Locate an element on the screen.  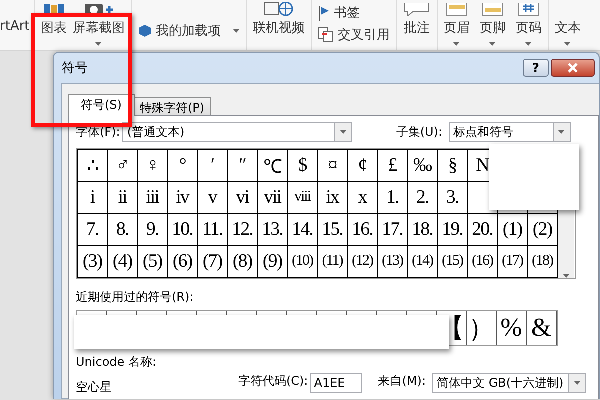
from-dropdown: 简体中文 GB(十六进制) is located at coordinates (509, 383).